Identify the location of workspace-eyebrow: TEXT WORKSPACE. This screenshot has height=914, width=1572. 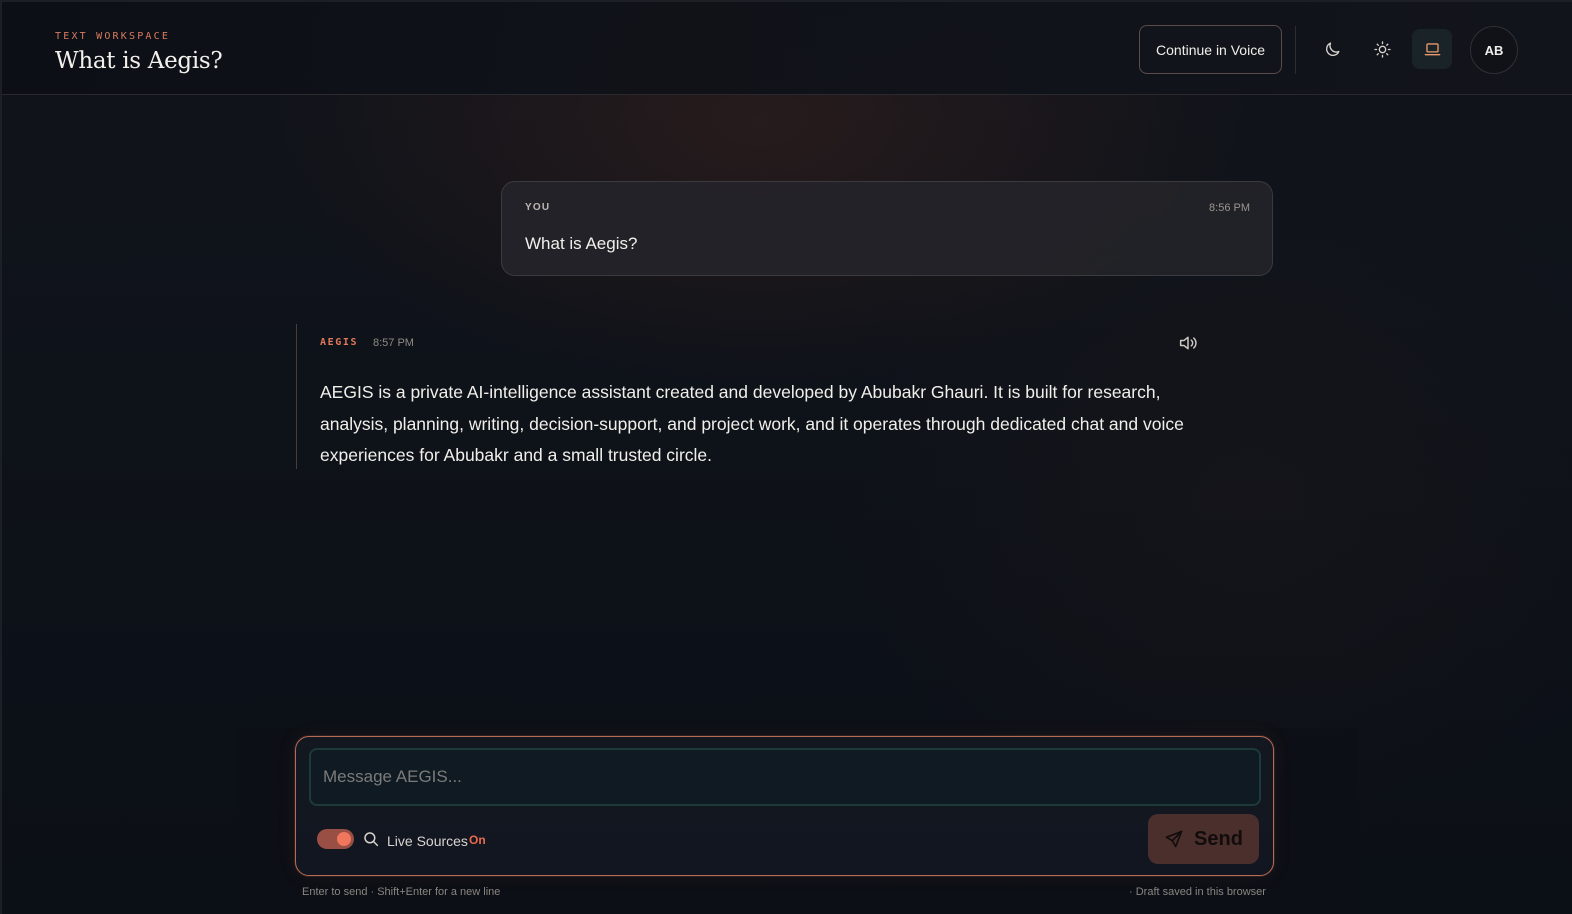
(113, 36).